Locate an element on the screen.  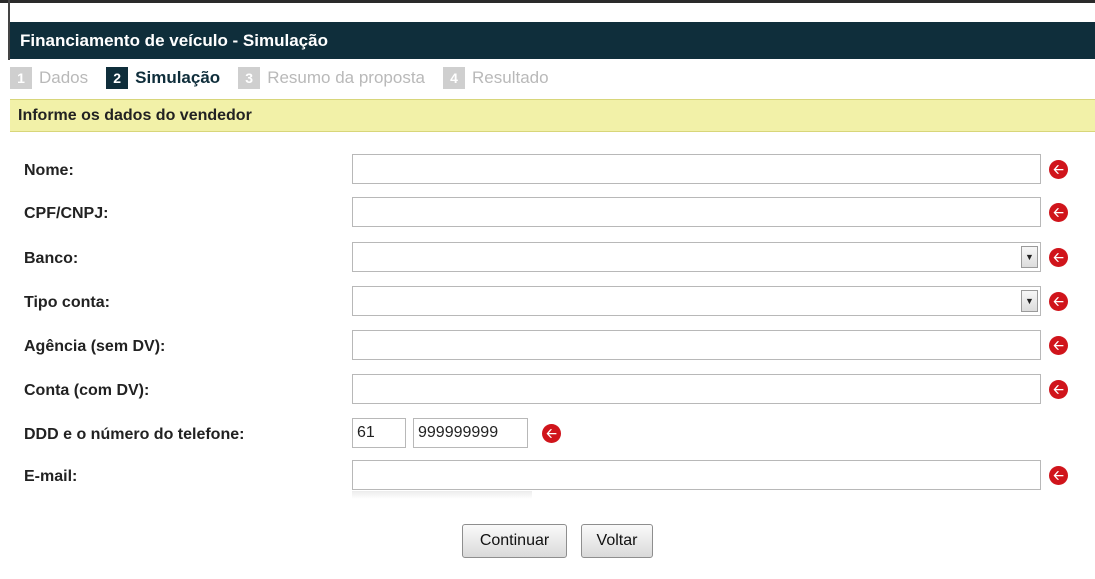
row-agencia: Agência (sem DV): 🡠 is located at coordinates (547, 347).